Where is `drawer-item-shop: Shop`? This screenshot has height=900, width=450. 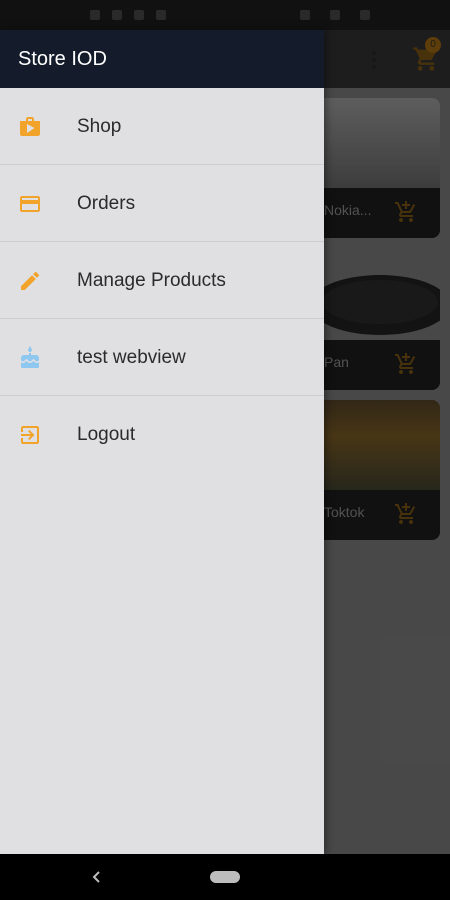
drawer-item-shop: Shop is located at coordinates (162, 127).